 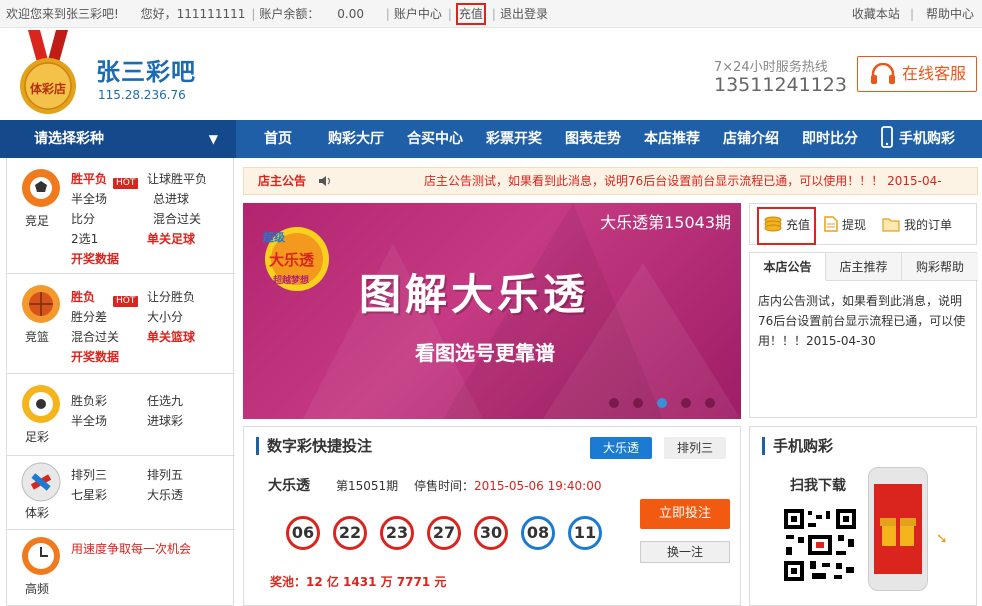 I want to click on play-2in1: 2选1, so click(x=84, y=238).